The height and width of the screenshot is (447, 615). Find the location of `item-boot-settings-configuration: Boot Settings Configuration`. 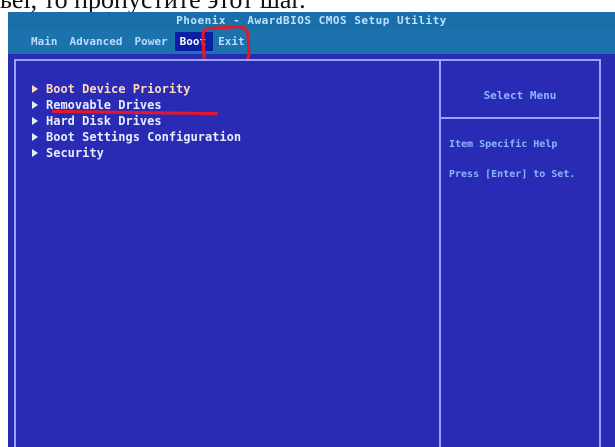

item-boot-settings-configuration: Boot Settings Configuration is located at coordinates (136, 137).